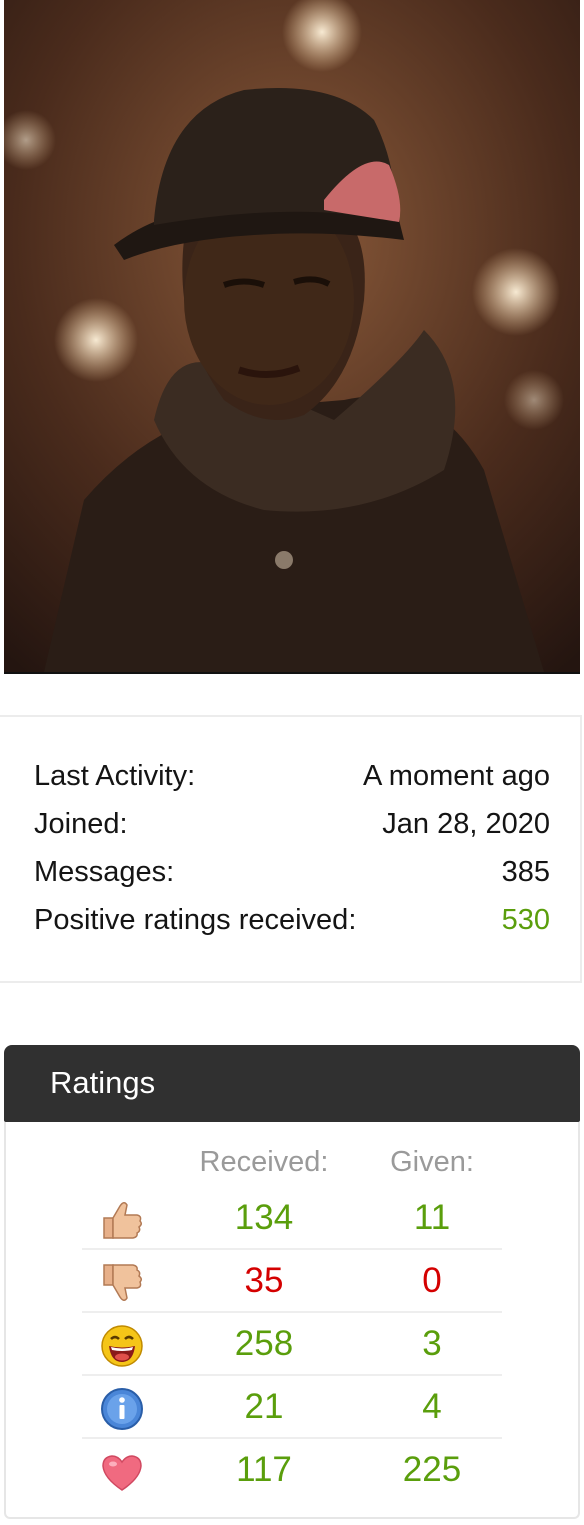  I want to click on stat-positive-ratings: Positive ratings received: 530, so click(292, 920).